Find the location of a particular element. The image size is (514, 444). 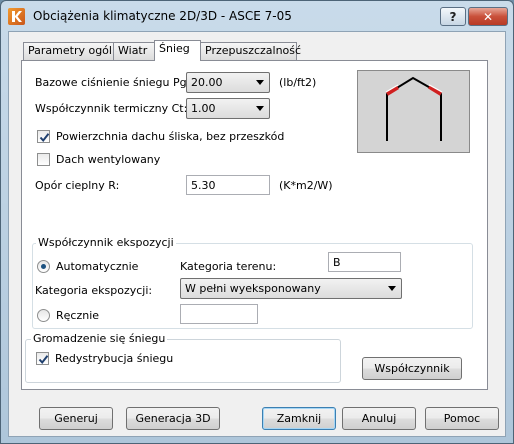

exposure-category-combo: W pełni wyeksponowany is located at coordinates (291, 288).